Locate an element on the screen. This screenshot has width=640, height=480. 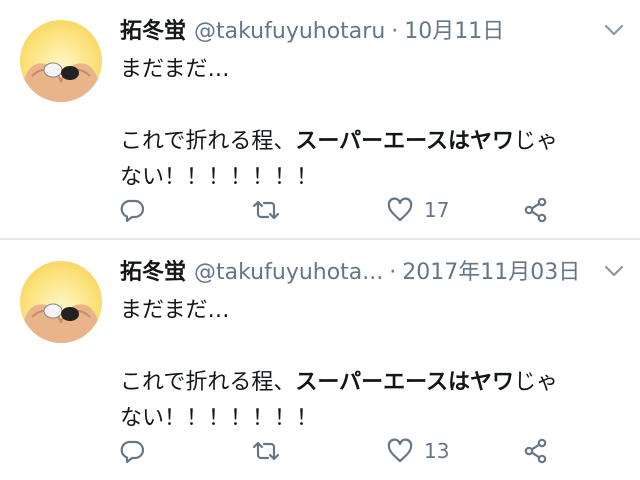
like-button: 17 is located at coordinates (417, 210).